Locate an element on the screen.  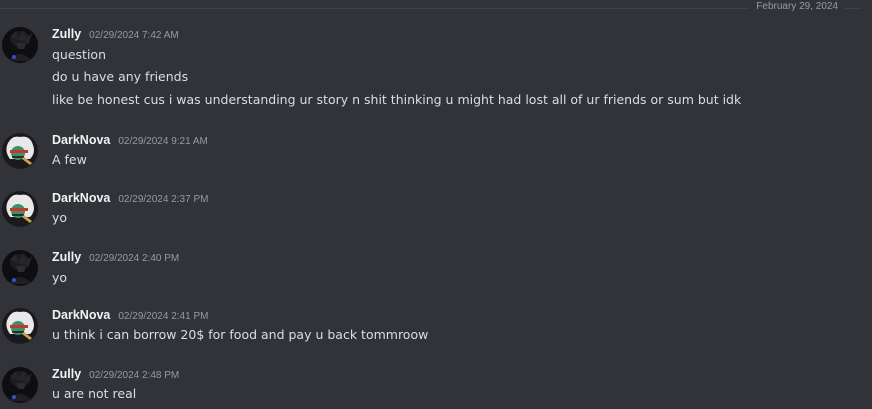
message-text: question is located at coordinates (79, 54).